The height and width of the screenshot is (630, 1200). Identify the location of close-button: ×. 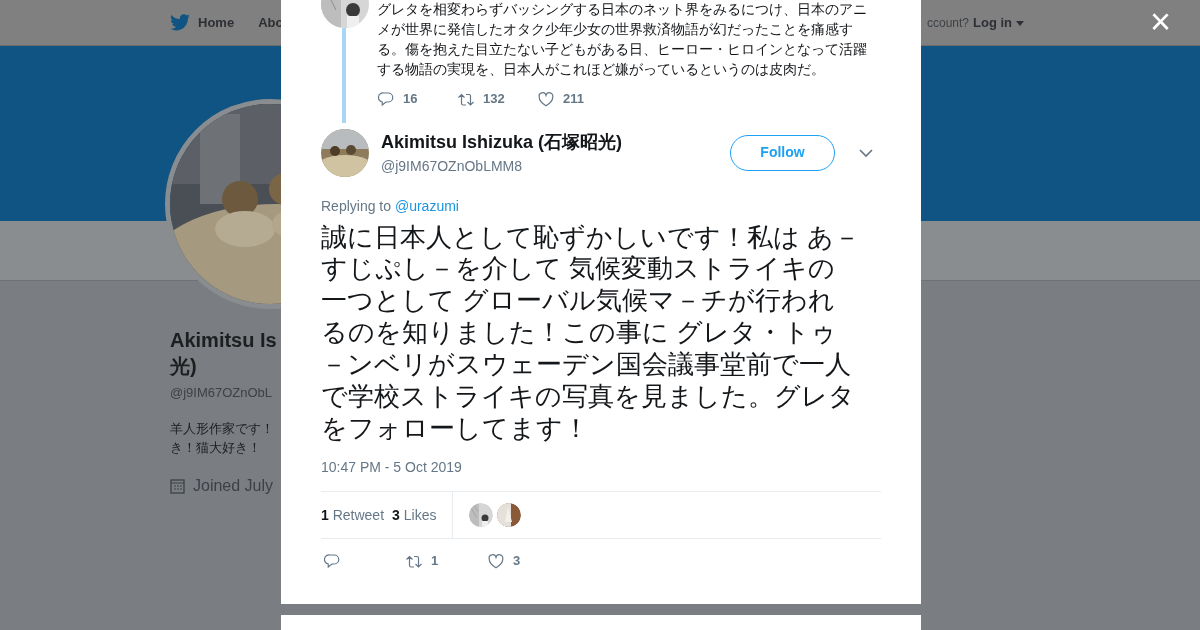
(1161, 22).